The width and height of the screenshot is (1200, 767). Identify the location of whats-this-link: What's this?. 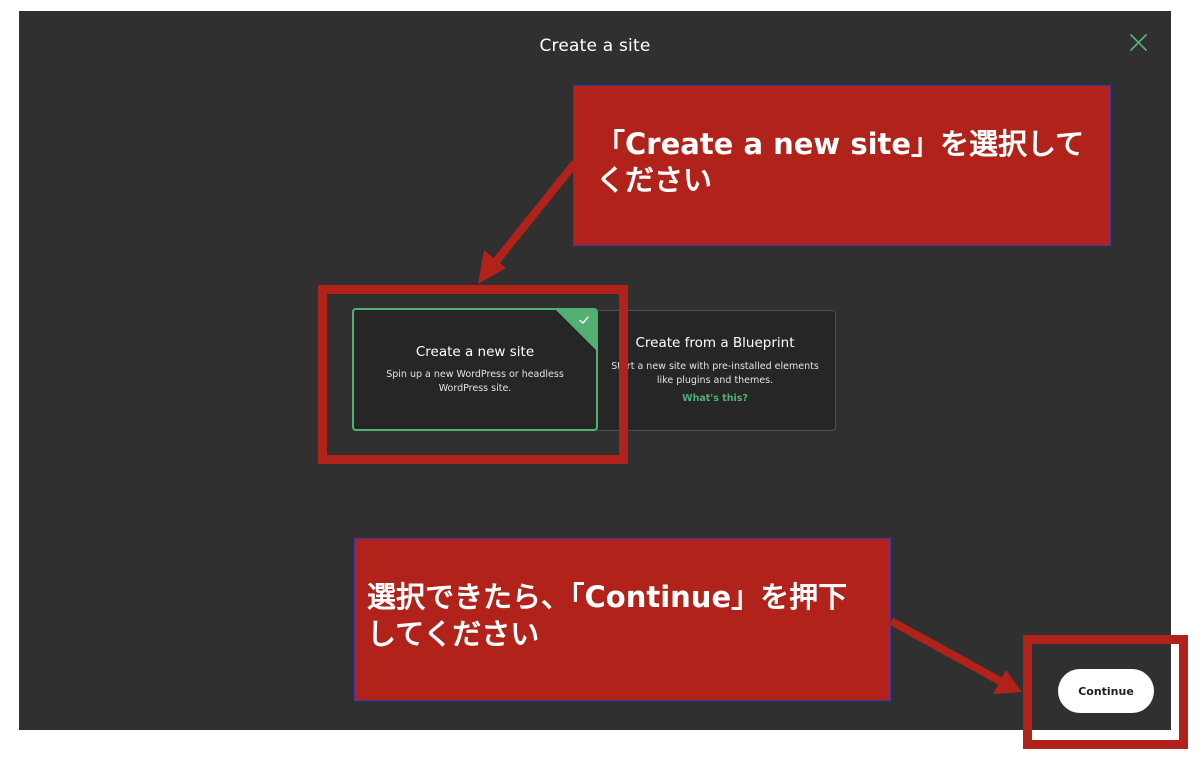
(715, 398).